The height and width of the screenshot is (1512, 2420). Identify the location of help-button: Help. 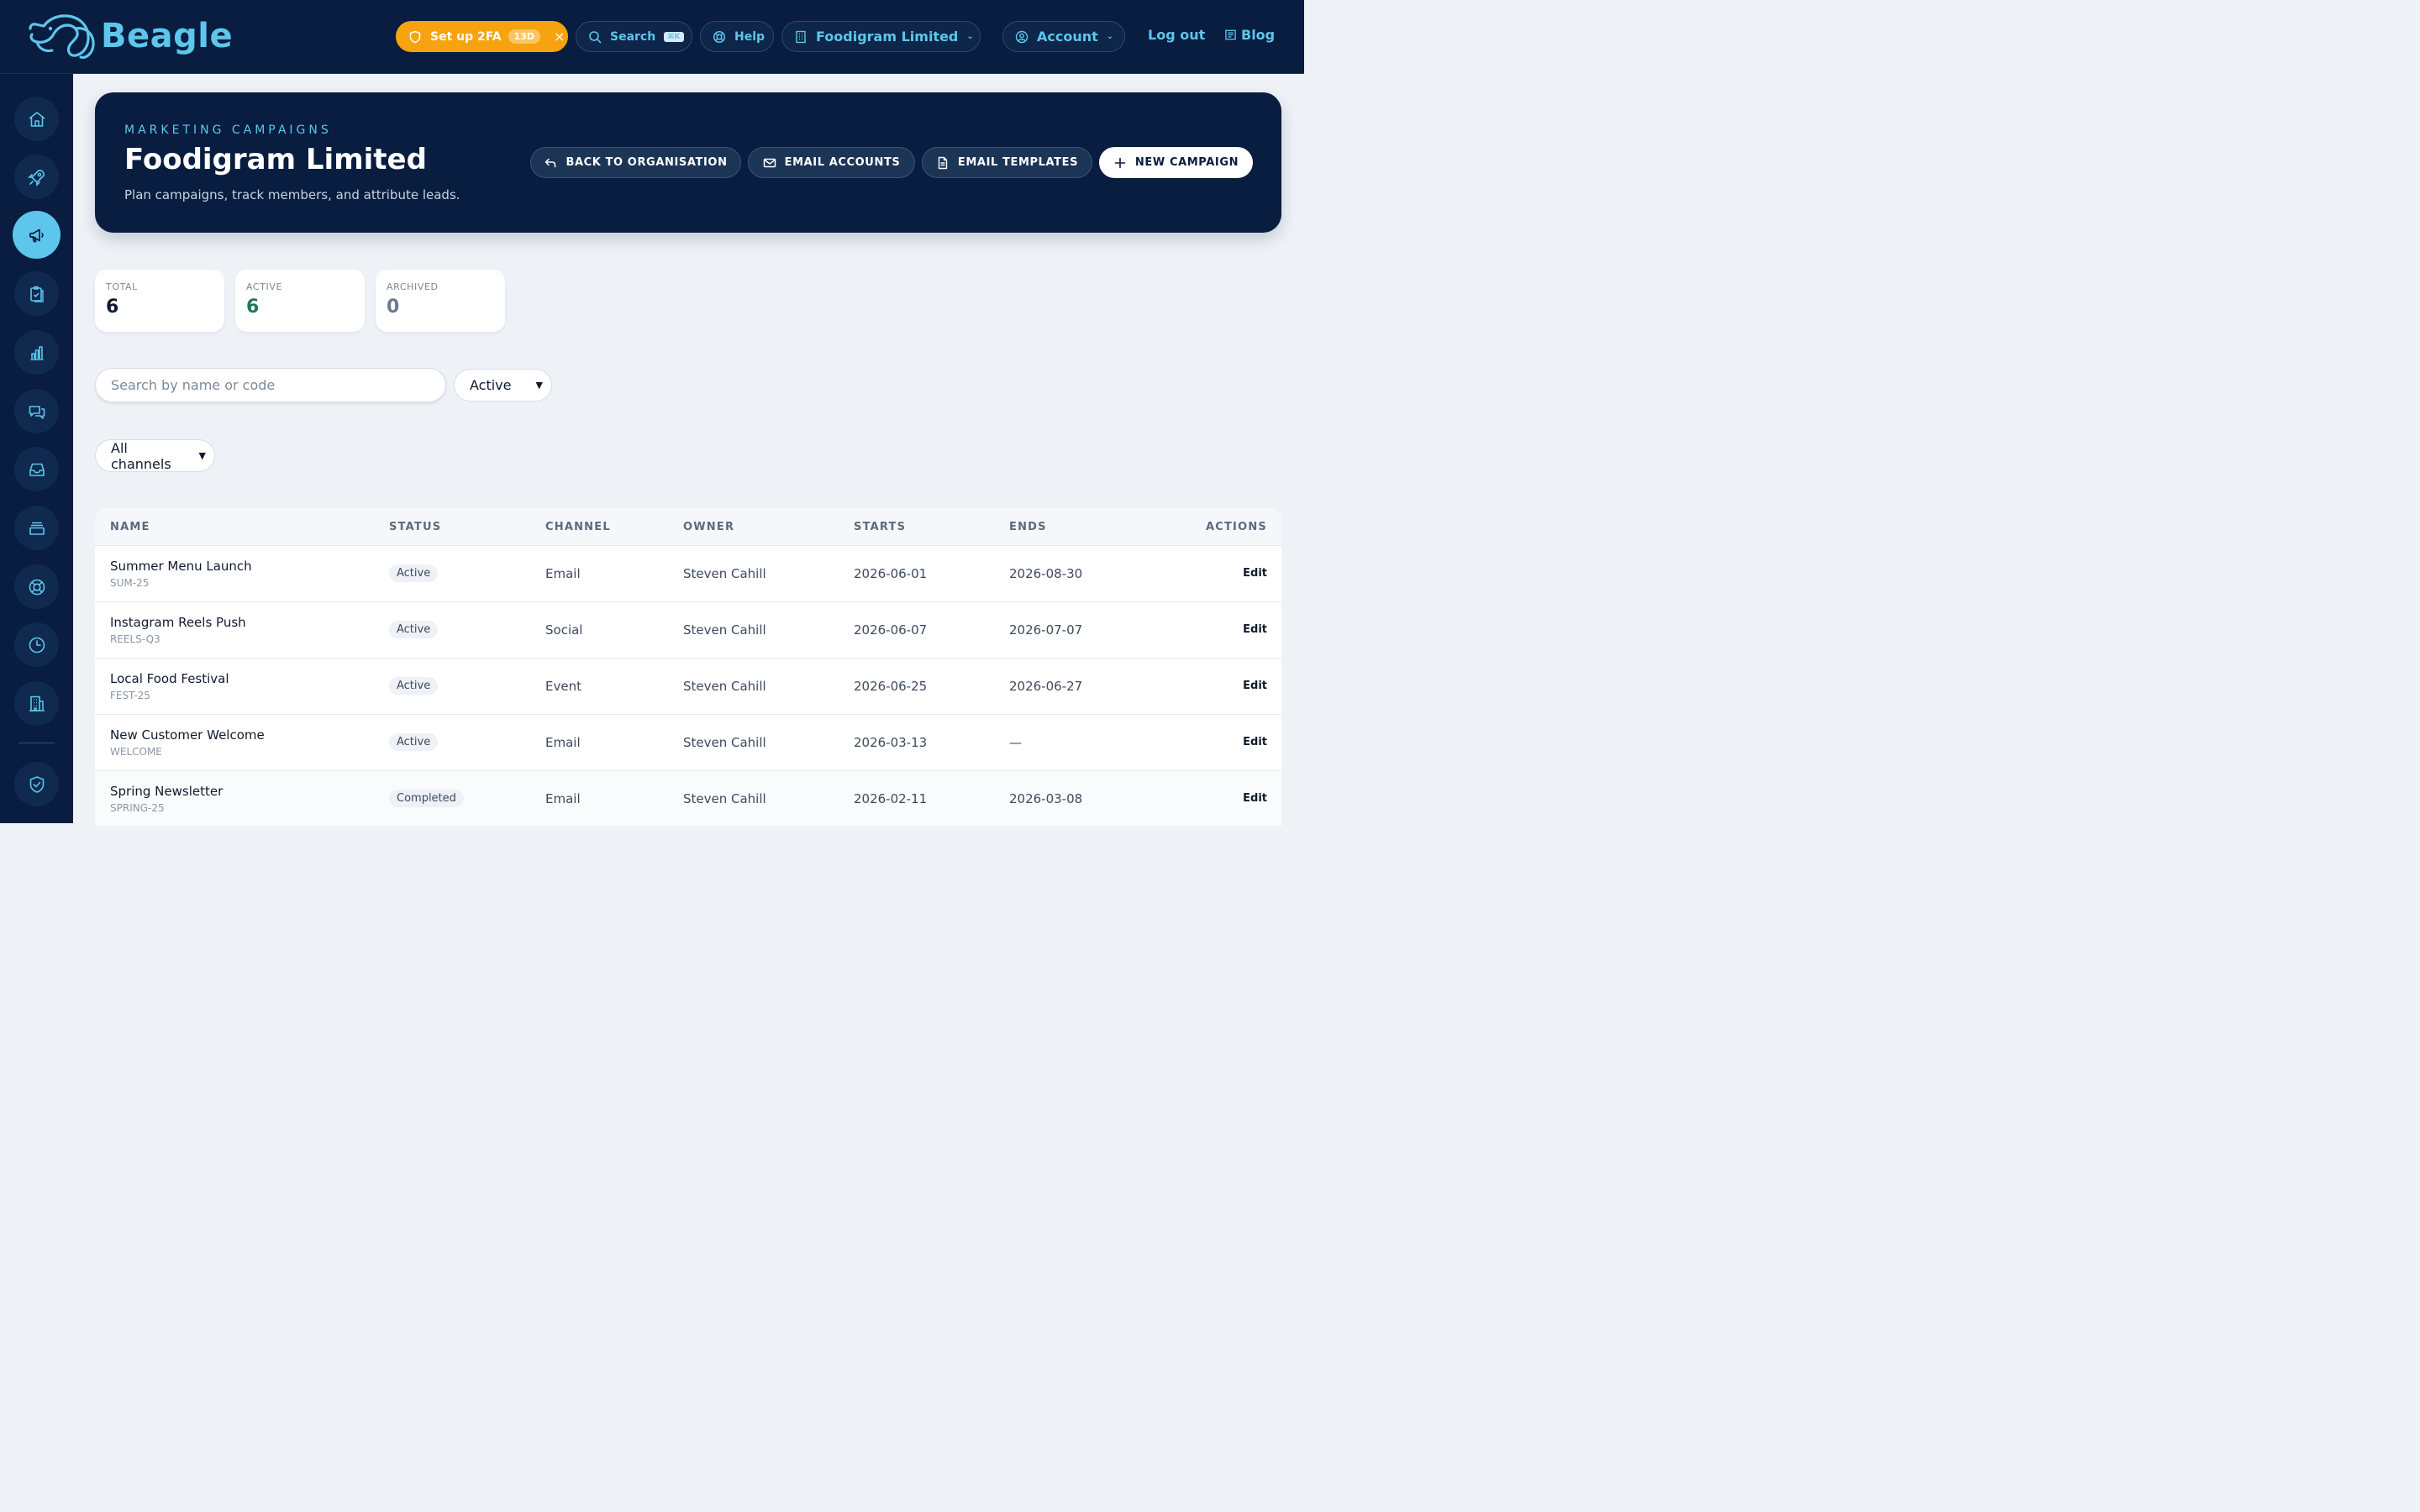
(737, 36).